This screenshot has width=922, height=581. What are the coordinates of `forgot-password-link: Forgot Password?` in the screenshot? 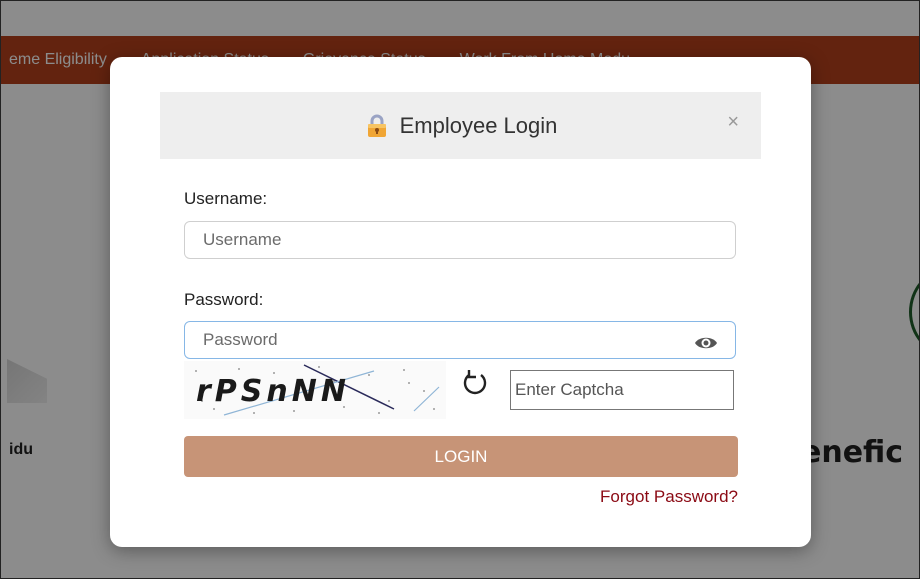 It's located at (669, 497).